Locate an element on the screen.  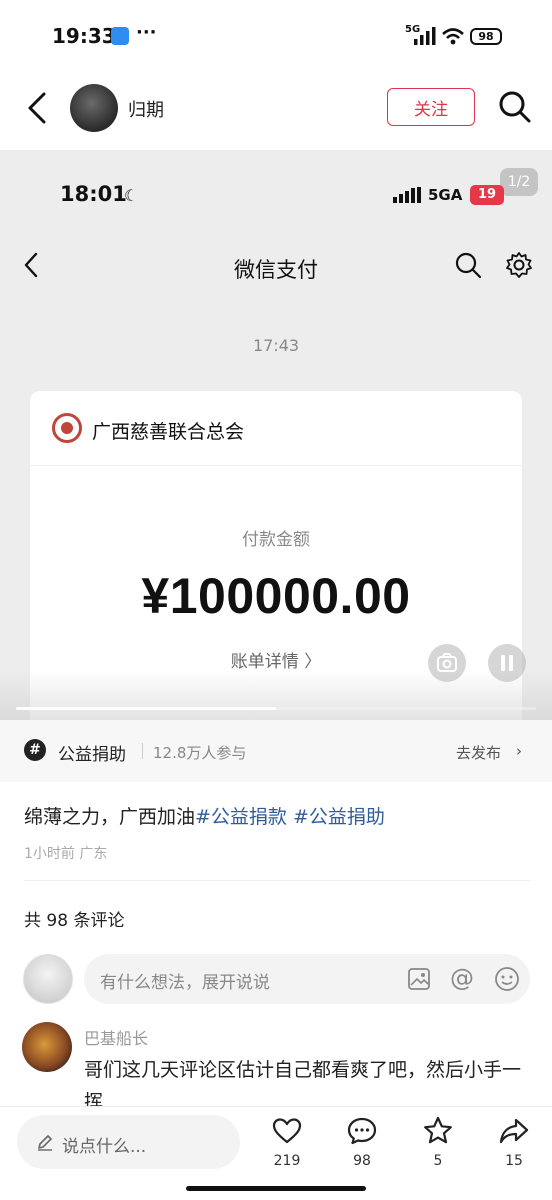
heart-icon is located at coordinates (287, 1131).